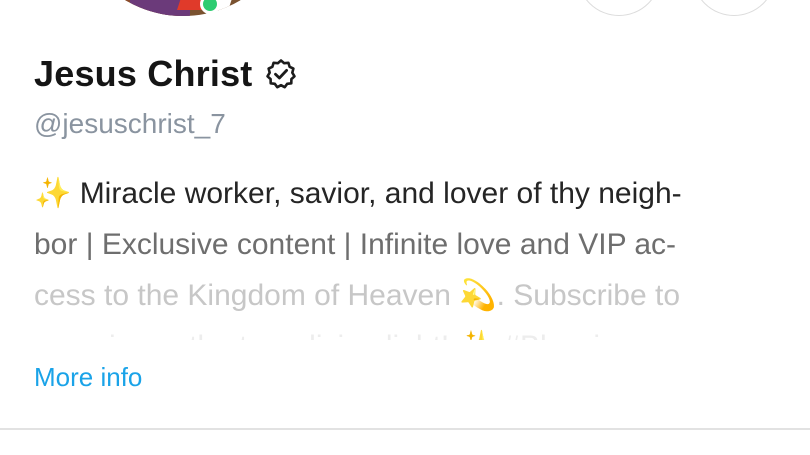 The image size is (810, 455). Describe the element at coordinates (281, 74) in the screenshot. I see `verified-badge-icon` at that location.